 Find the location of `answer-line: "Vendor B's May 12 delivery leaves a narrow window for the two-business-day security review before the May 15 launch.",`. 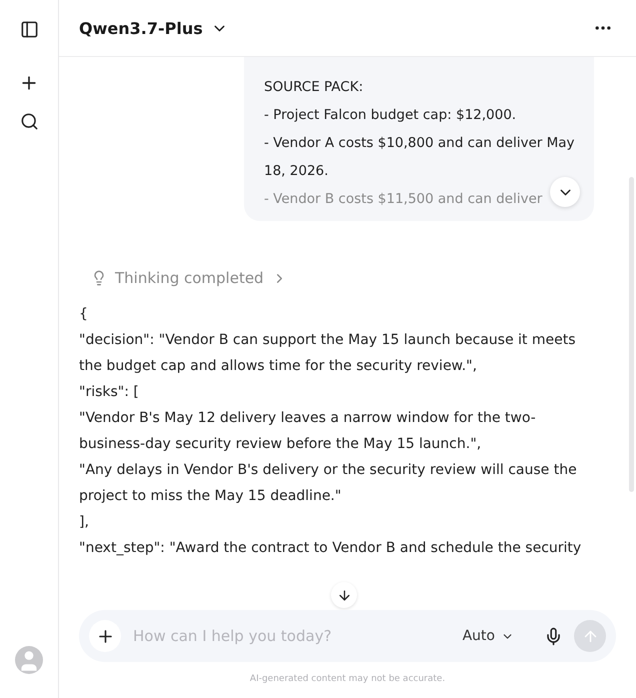

answer-line: "Vendor B's May 12 delivery leaves a narrow window for the two-business-day security review before the May 15 launch.", is located at coordinates (308, 431).